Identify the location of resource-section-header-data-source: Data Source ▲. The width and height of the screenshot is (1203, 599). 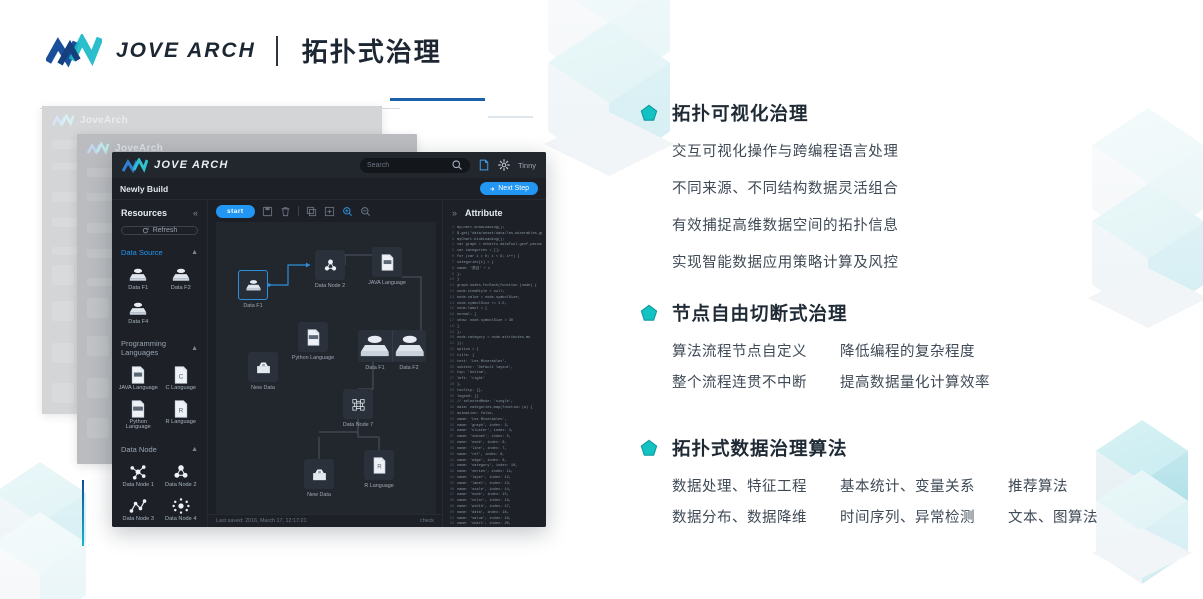
(159, 252).